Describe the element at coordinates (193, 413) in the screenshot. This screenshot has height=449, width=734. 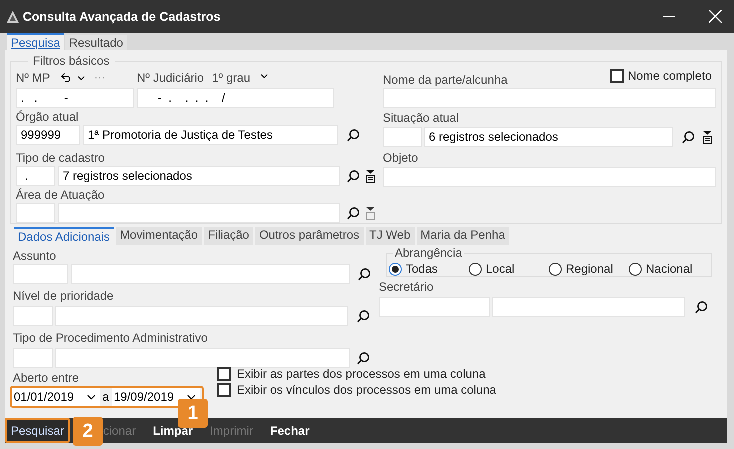
I see `callout-badge: 1` at that location.